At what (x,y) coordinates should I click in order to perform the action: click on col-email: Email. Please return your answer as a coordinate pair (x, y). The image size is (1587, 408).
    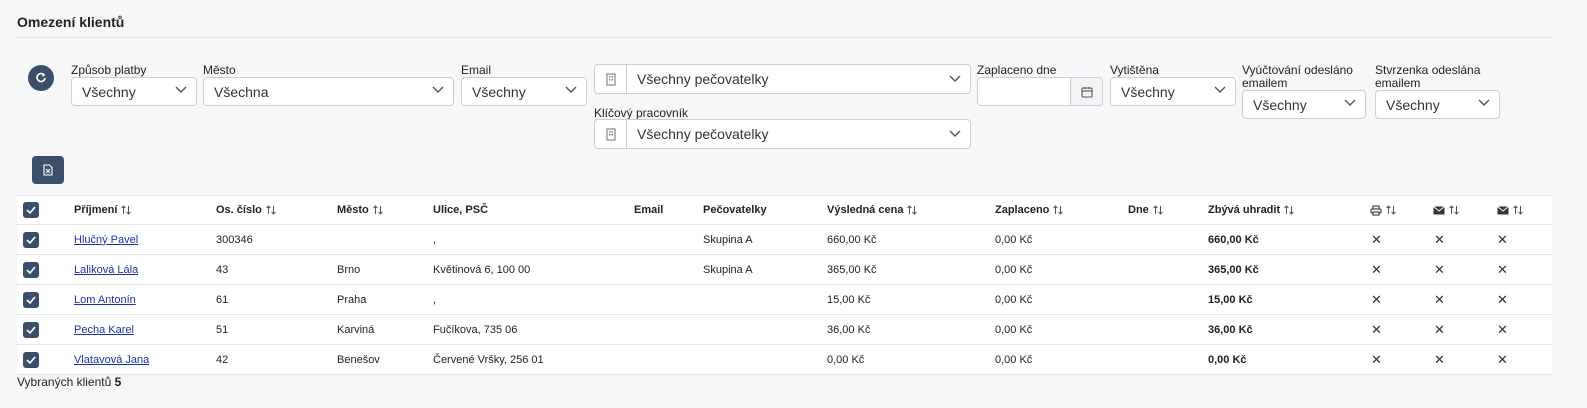
    Looking at the image, I should click on (648, 210).